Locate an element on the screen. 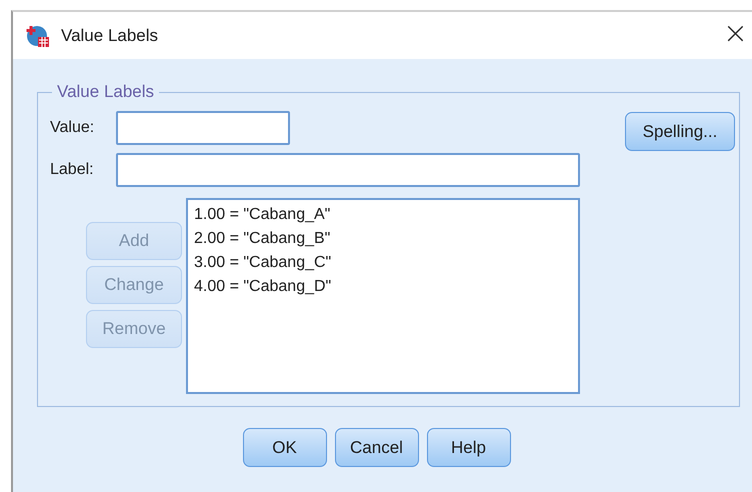 This screenshot has height=492, width=752. label-input is located at coordinates (348, 170).